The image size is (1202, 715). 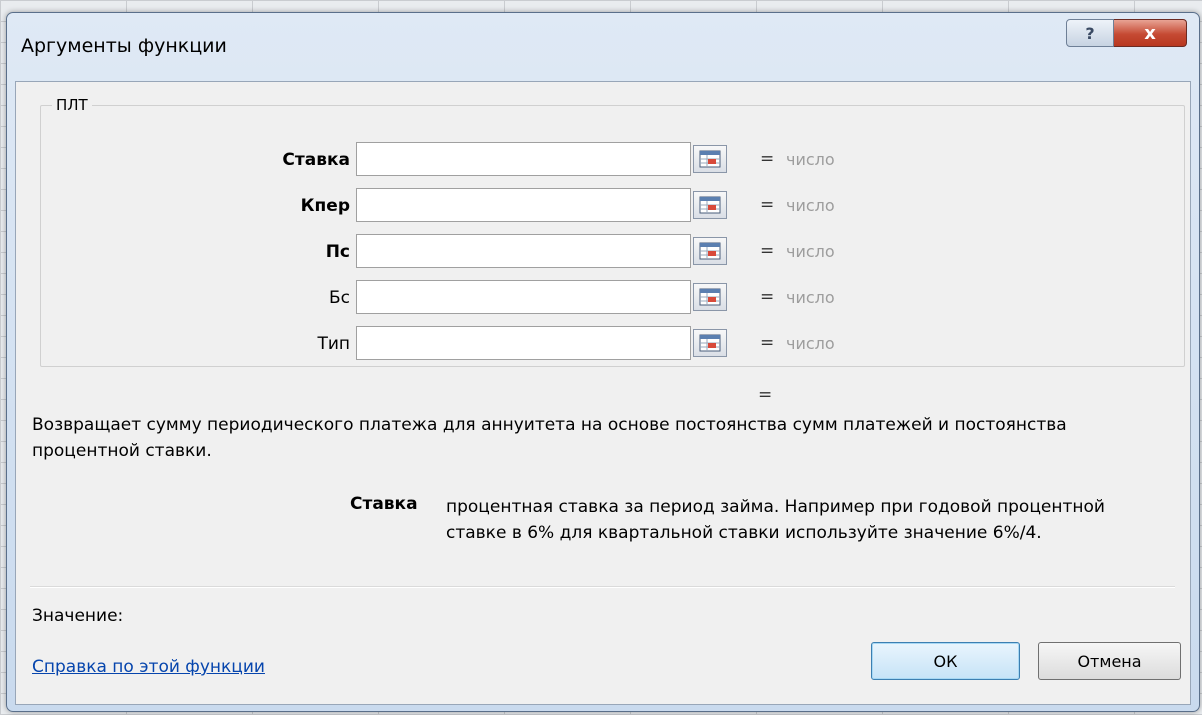 What do you see at coordinates (523, 297) in the screenshot?
I see `bs-input` at bounding box center [523, 297].